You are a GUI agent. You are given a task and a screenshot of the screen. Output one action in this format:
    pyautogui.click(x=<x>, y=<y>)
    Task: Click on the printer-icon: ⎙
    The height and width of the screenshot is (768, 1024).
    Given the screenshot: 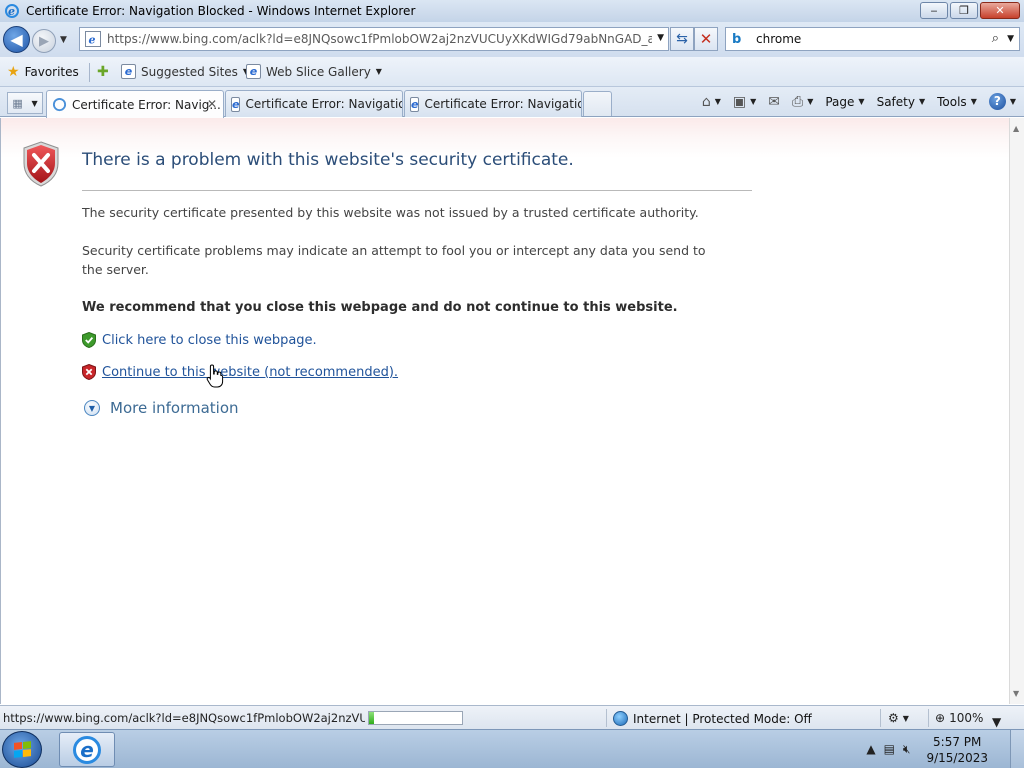 What is the action you would take?
    pyautogui.click(x=798, y=101)
    